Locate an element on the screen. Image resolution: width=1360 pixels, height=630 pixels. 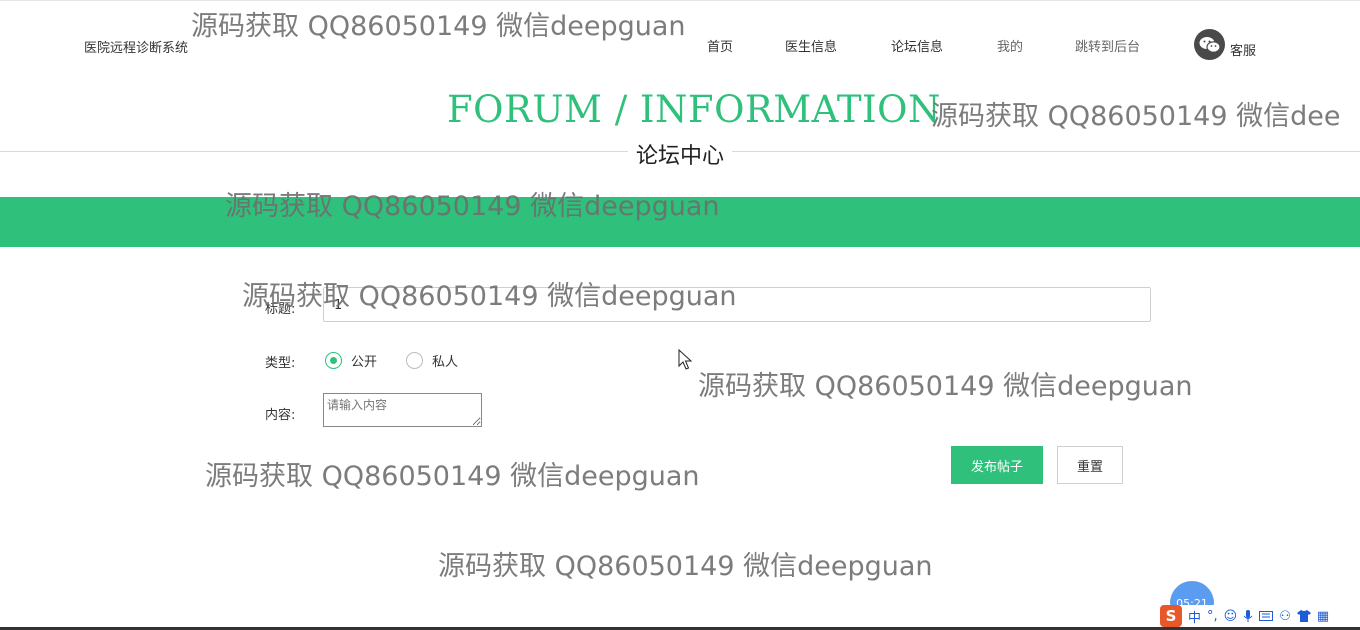
forum-title-en: FORUM / INFORMATION is located at coordinates (694, 109).